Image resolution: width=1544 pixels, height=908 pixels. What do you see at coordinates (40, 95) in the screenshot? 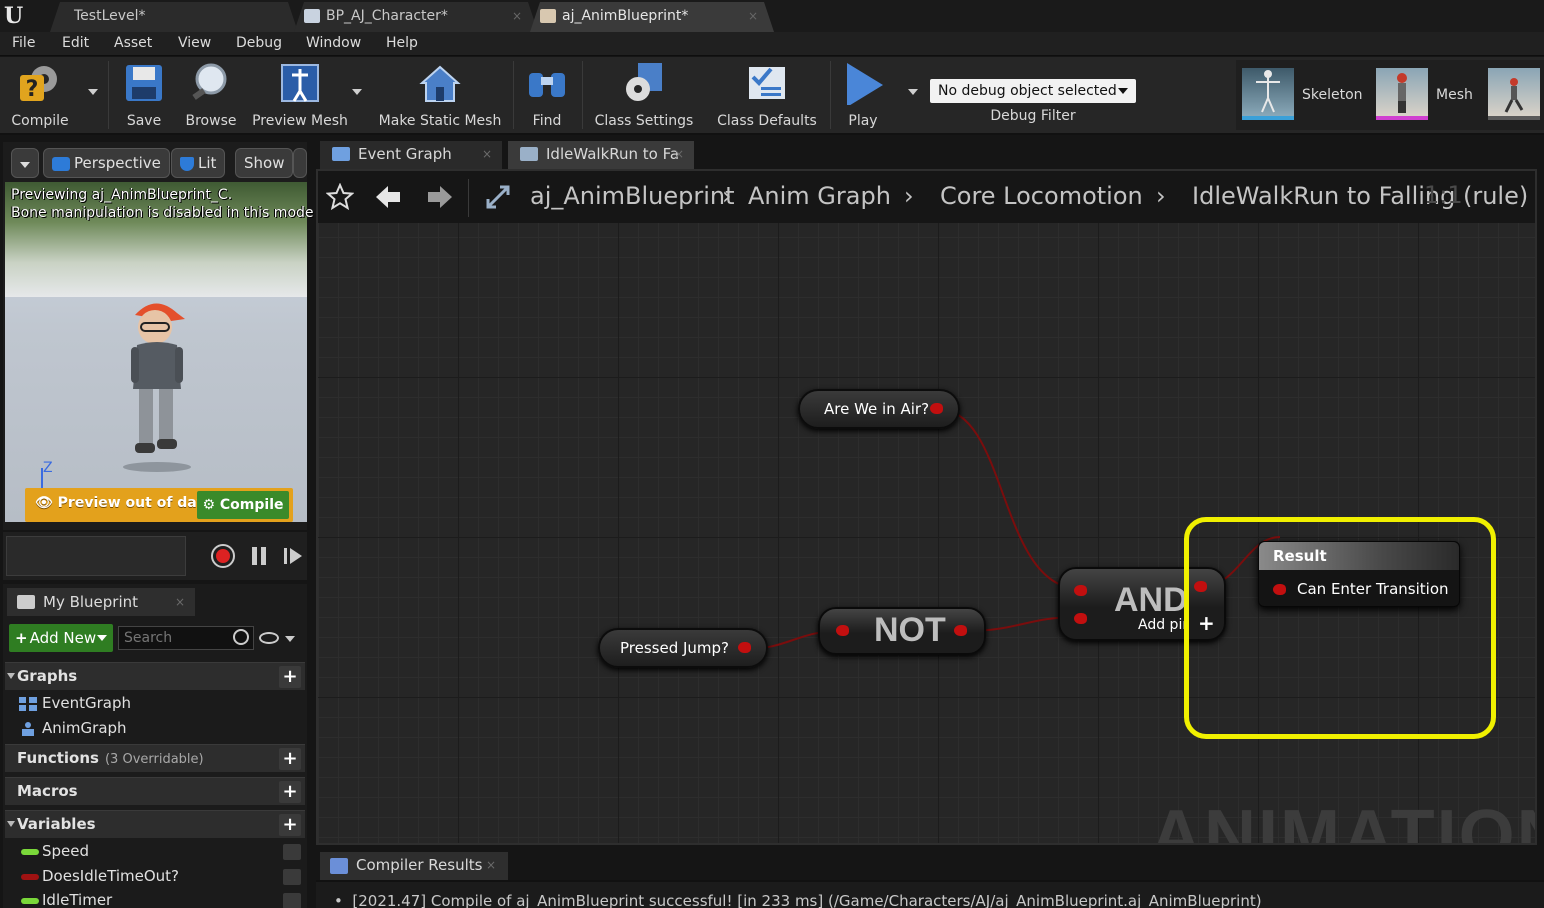
I see `compile-button: ? Compile` at bounding box center [40, 95].